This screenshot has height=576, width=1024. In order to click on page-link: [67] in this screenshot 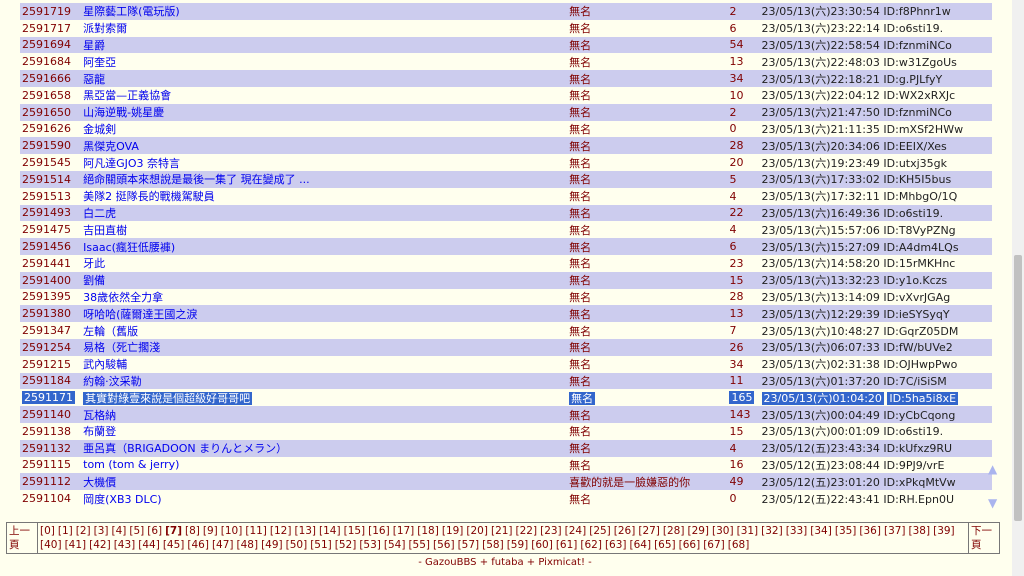, I will do `click(714, 545)`.